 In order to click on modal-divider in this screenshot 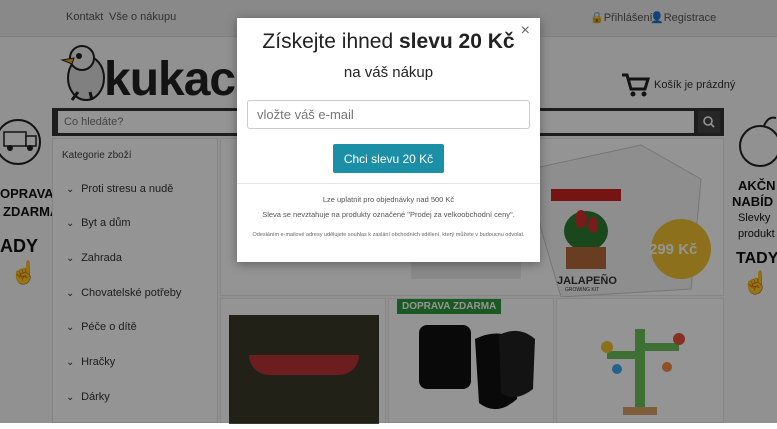, I will do `click(388, 183)`.